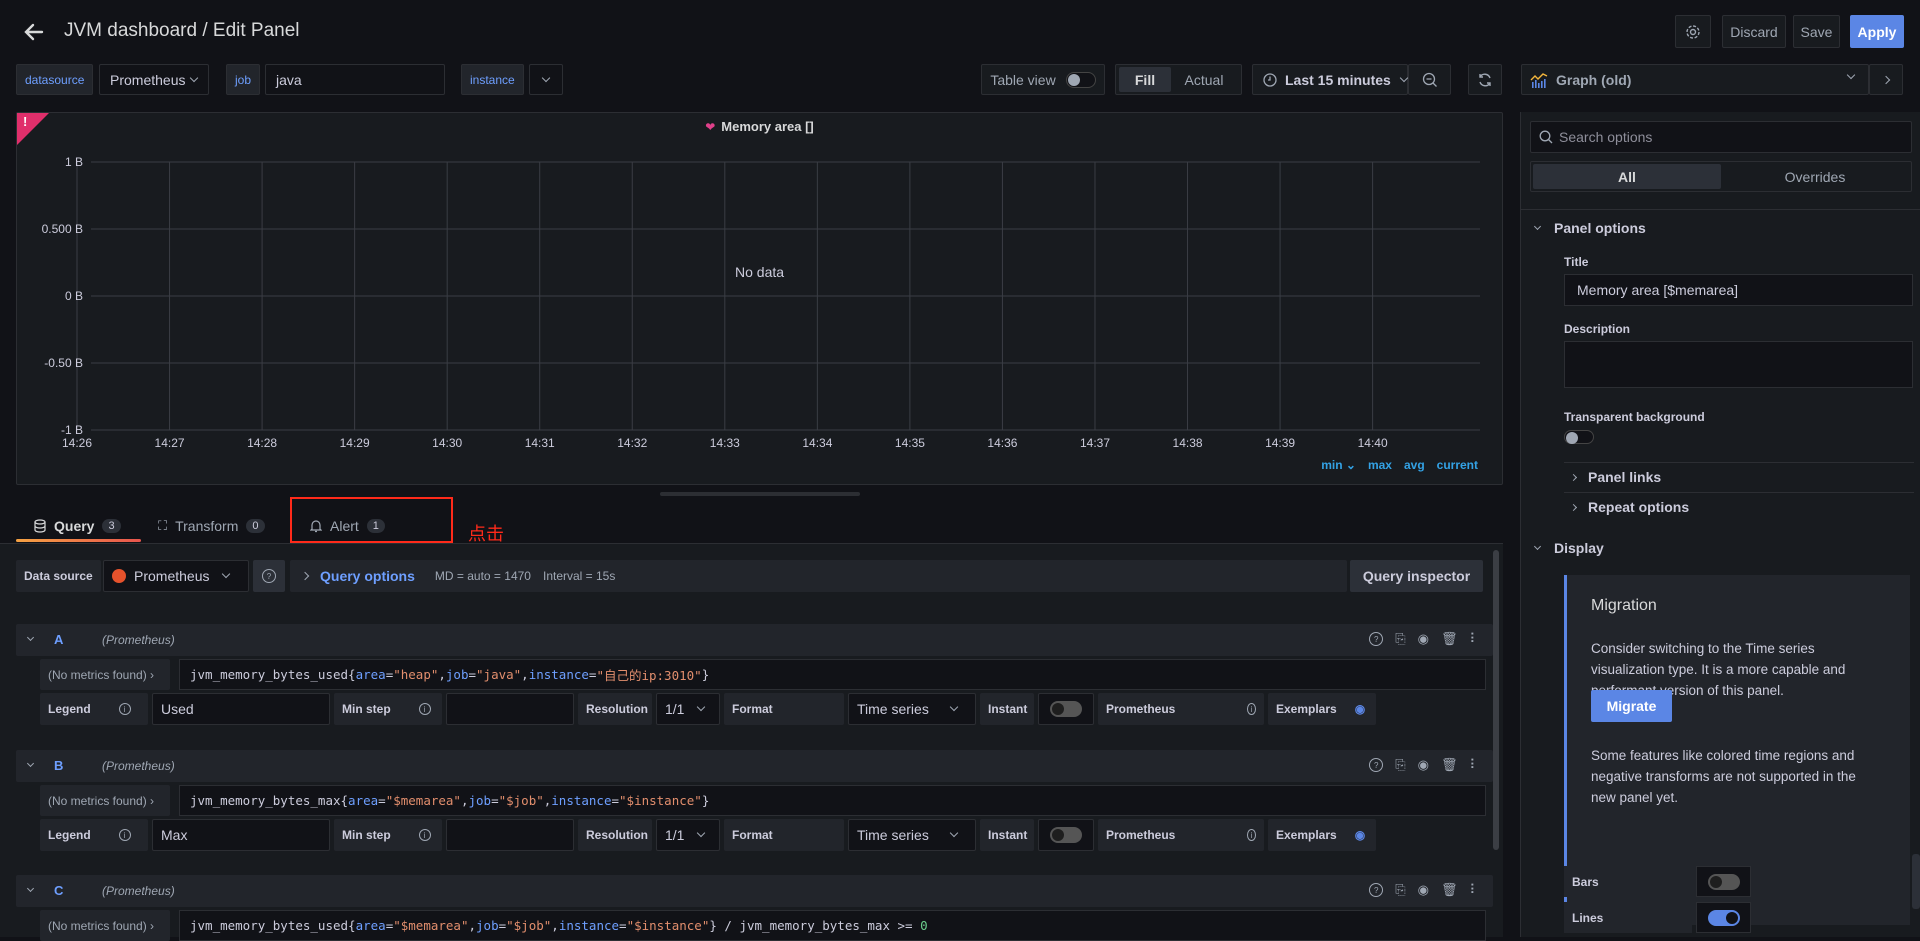 This screenshot has height=941, width=1920. What do you see at coordinates (1600, 228) in the screenshot?
I see `panel-options-label: Panel options` at bounding box center [1600, 228].